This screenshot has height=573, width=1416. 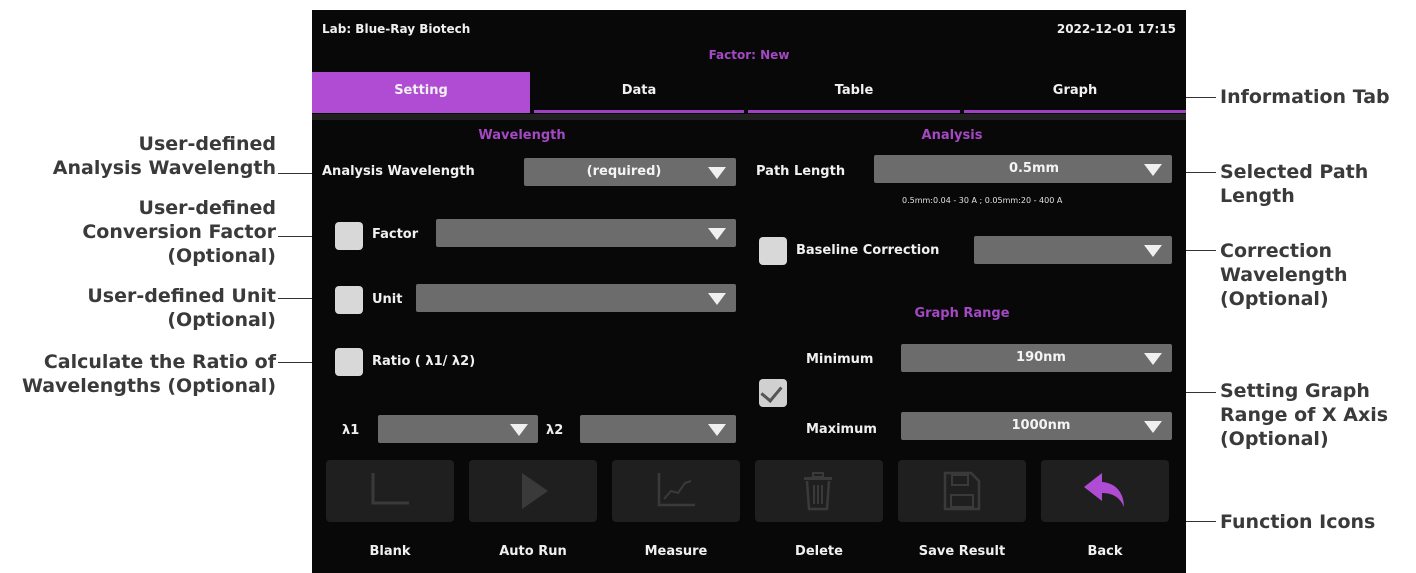 What do you see at coordinates (1075, 92) in the screenshot?
I see `tab-graph: Graph` at bounding box center [1075, 92].